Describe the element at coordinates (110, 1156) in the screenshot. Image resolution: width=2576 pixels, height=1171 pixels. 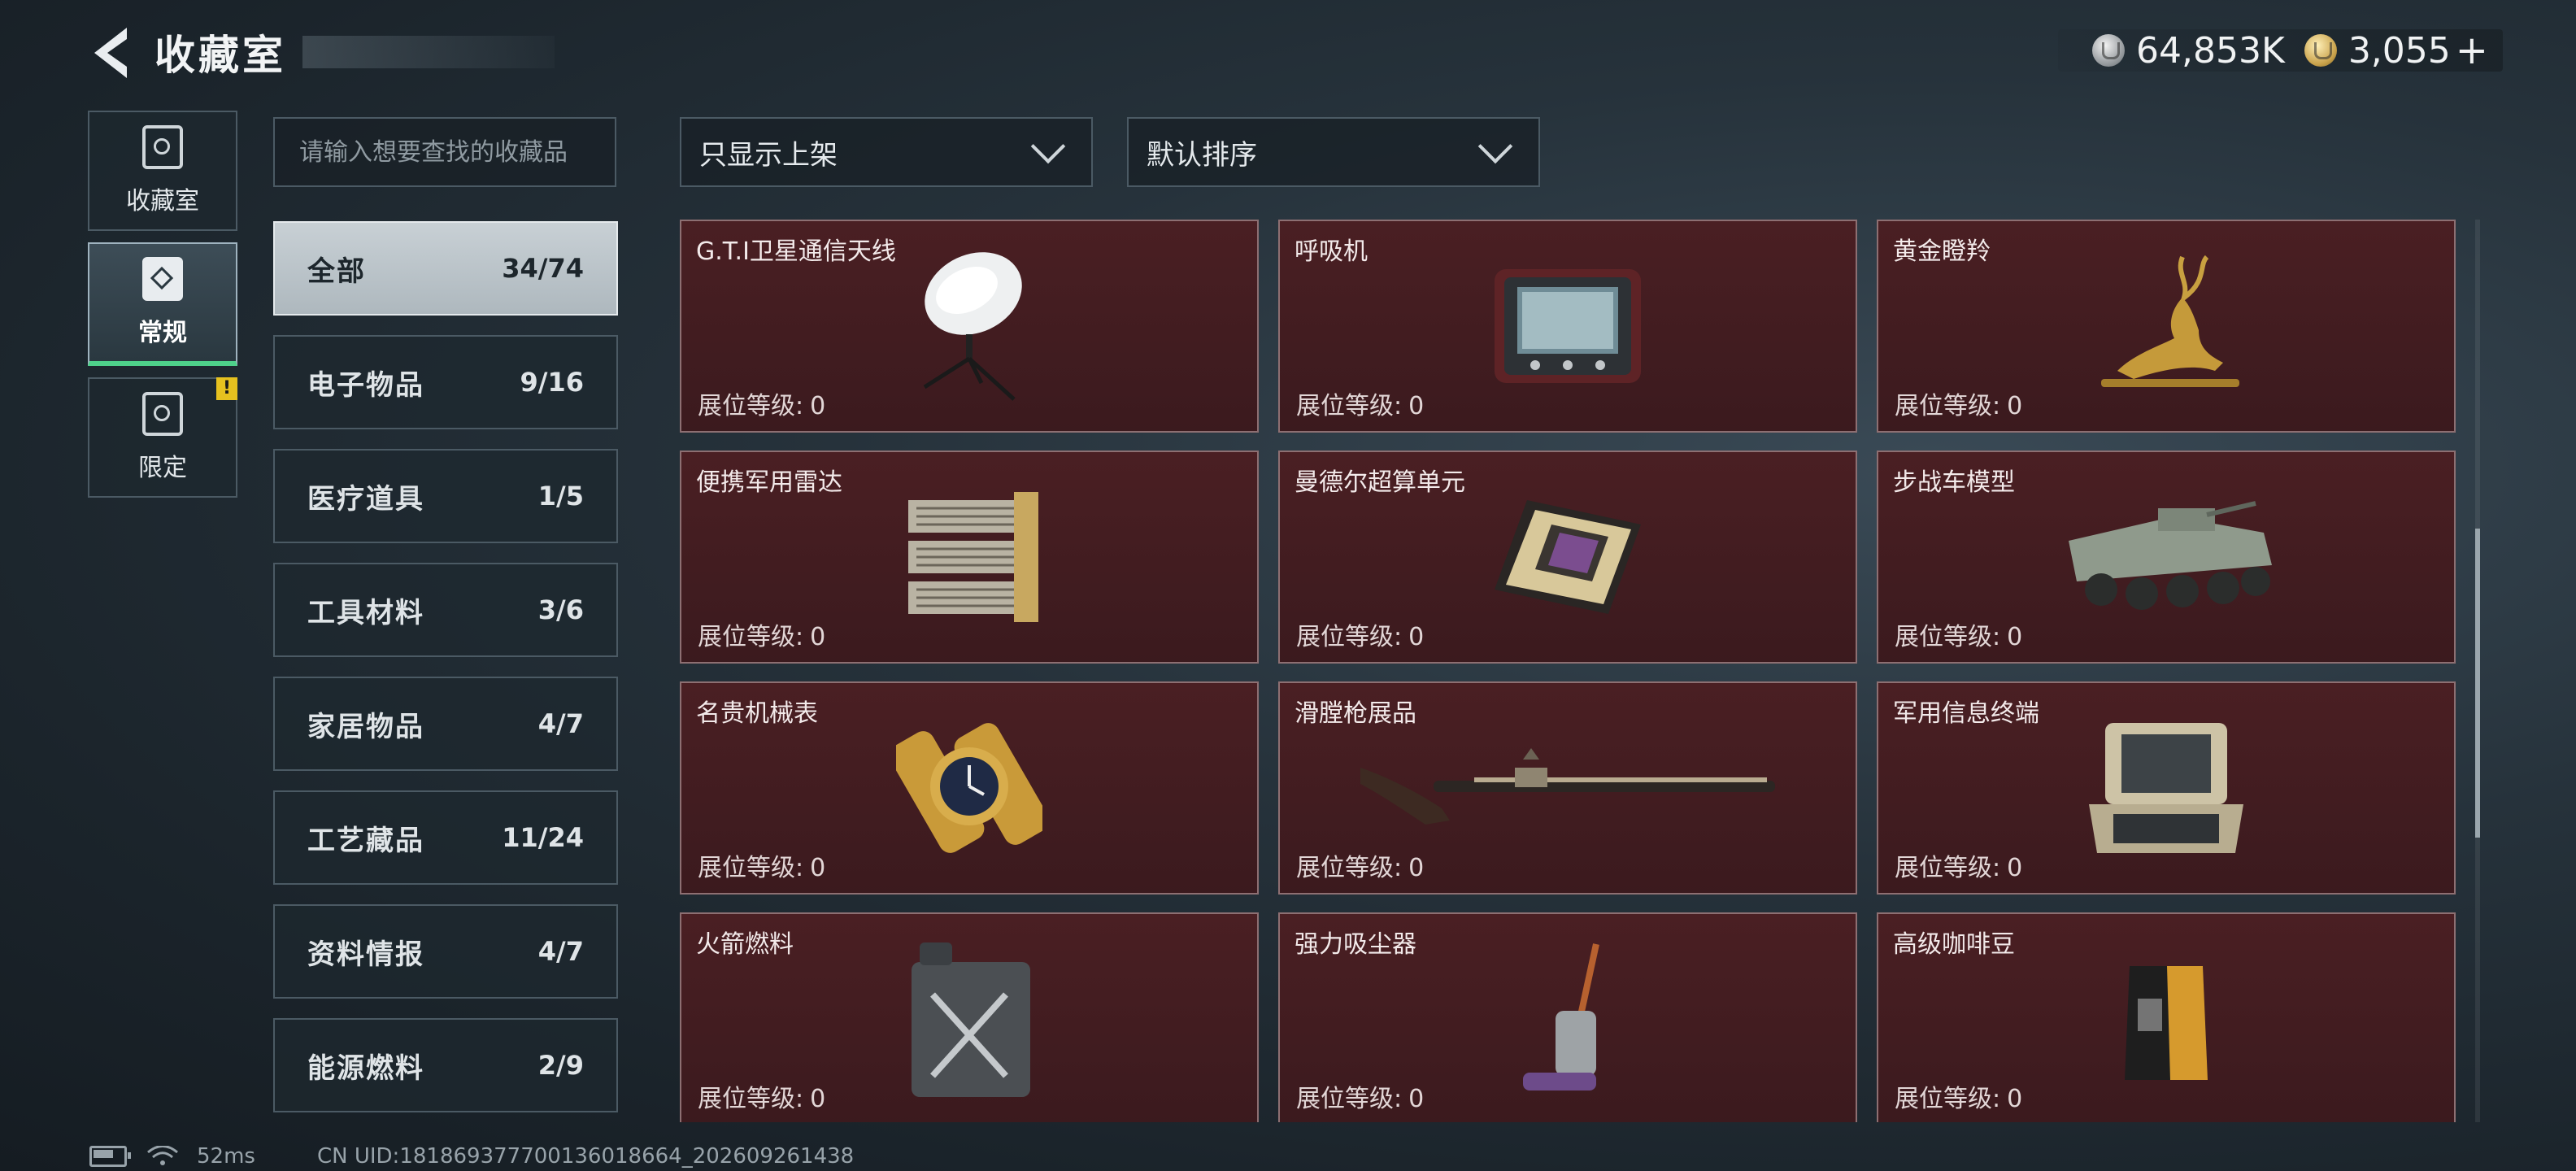
I see `battery-icon` at that location.